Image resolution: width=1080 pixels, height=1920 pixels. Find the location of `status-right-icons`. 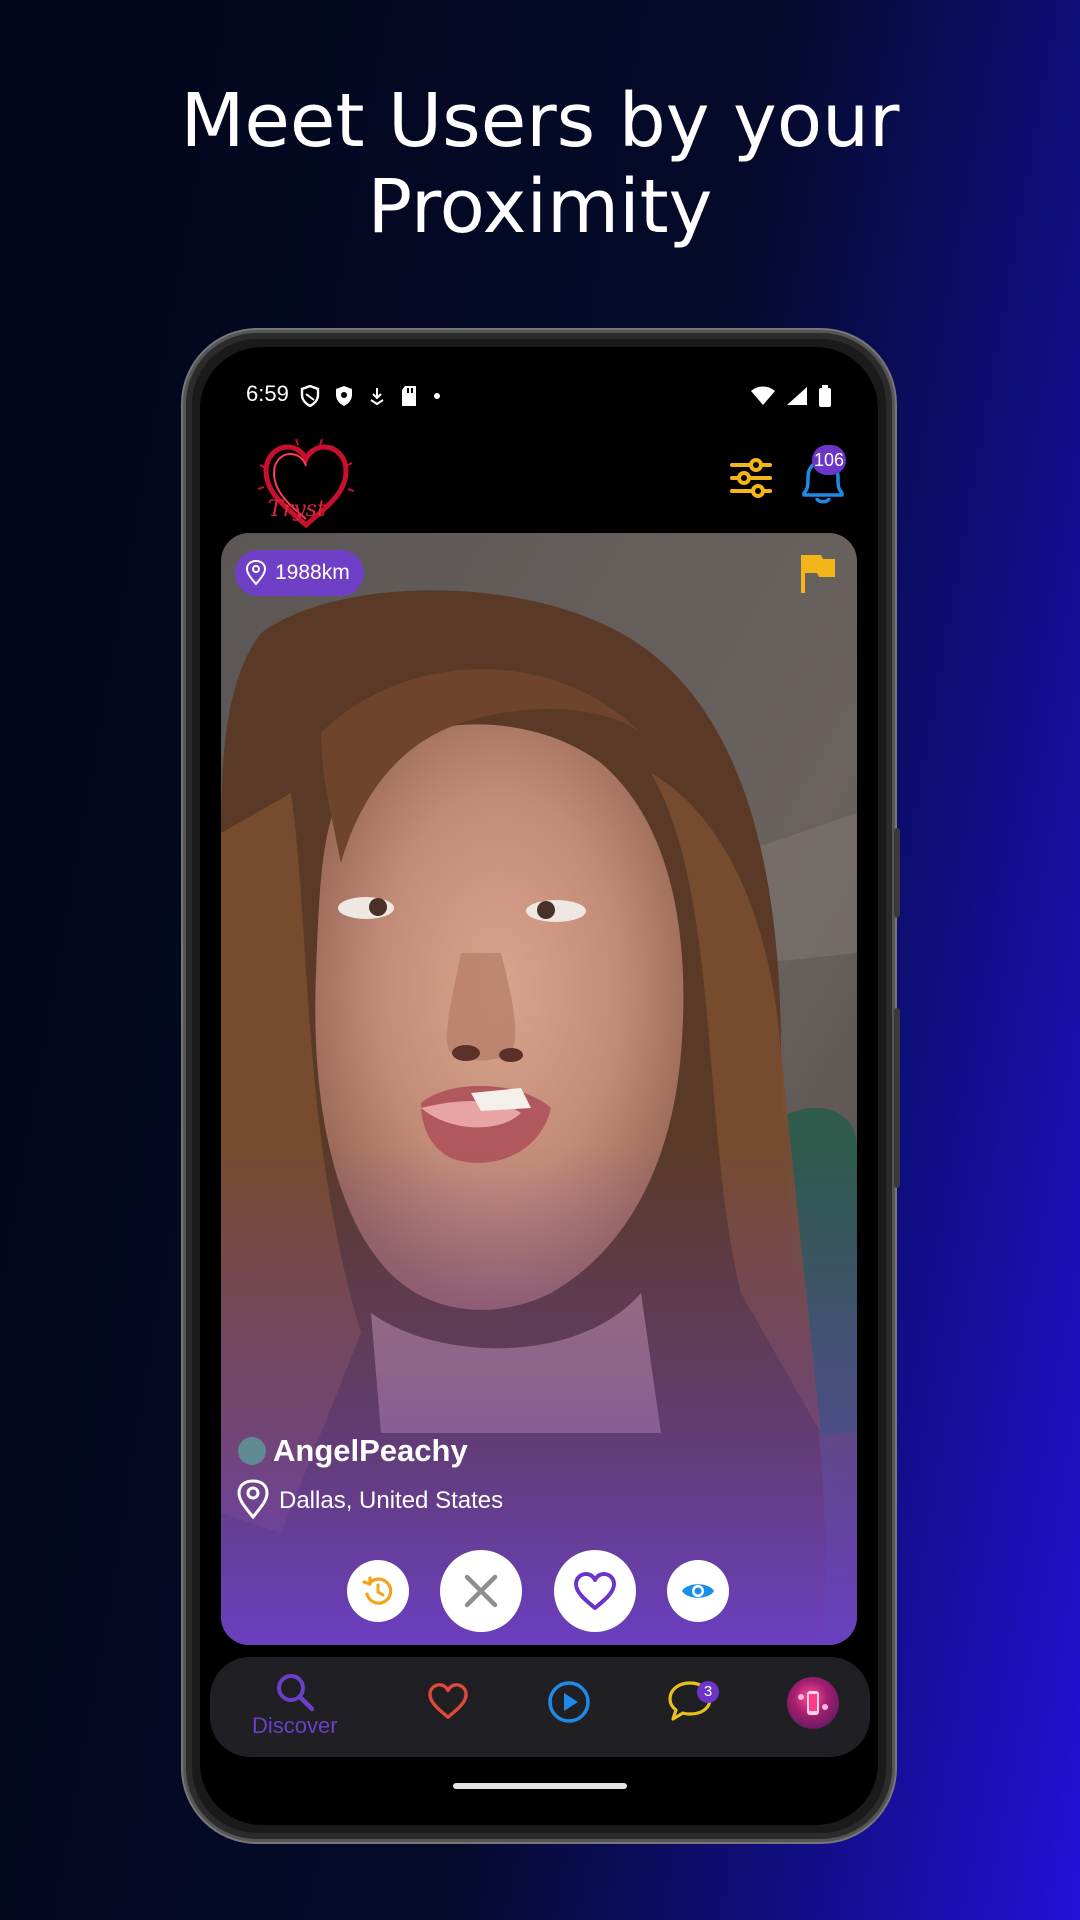

status-right-icons is located at coordinates (791, 396).